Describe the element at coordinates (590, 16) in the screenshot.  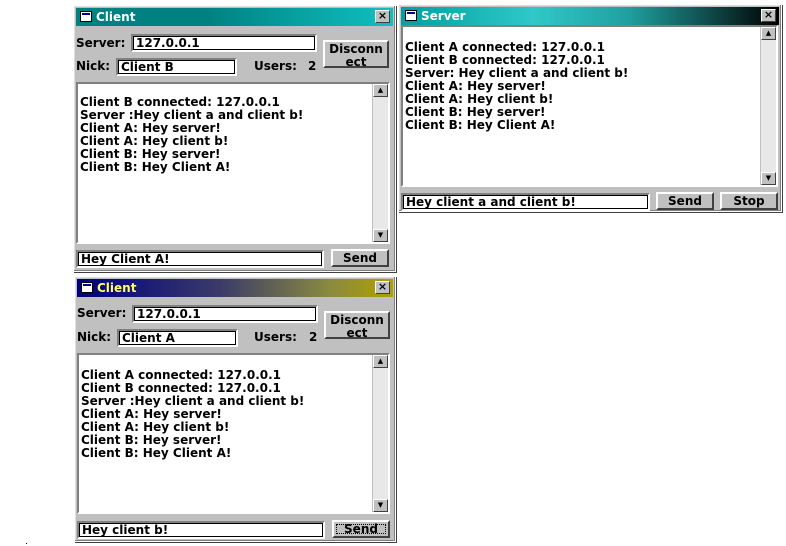
I see `server-titlebar: Server ×` at that location.